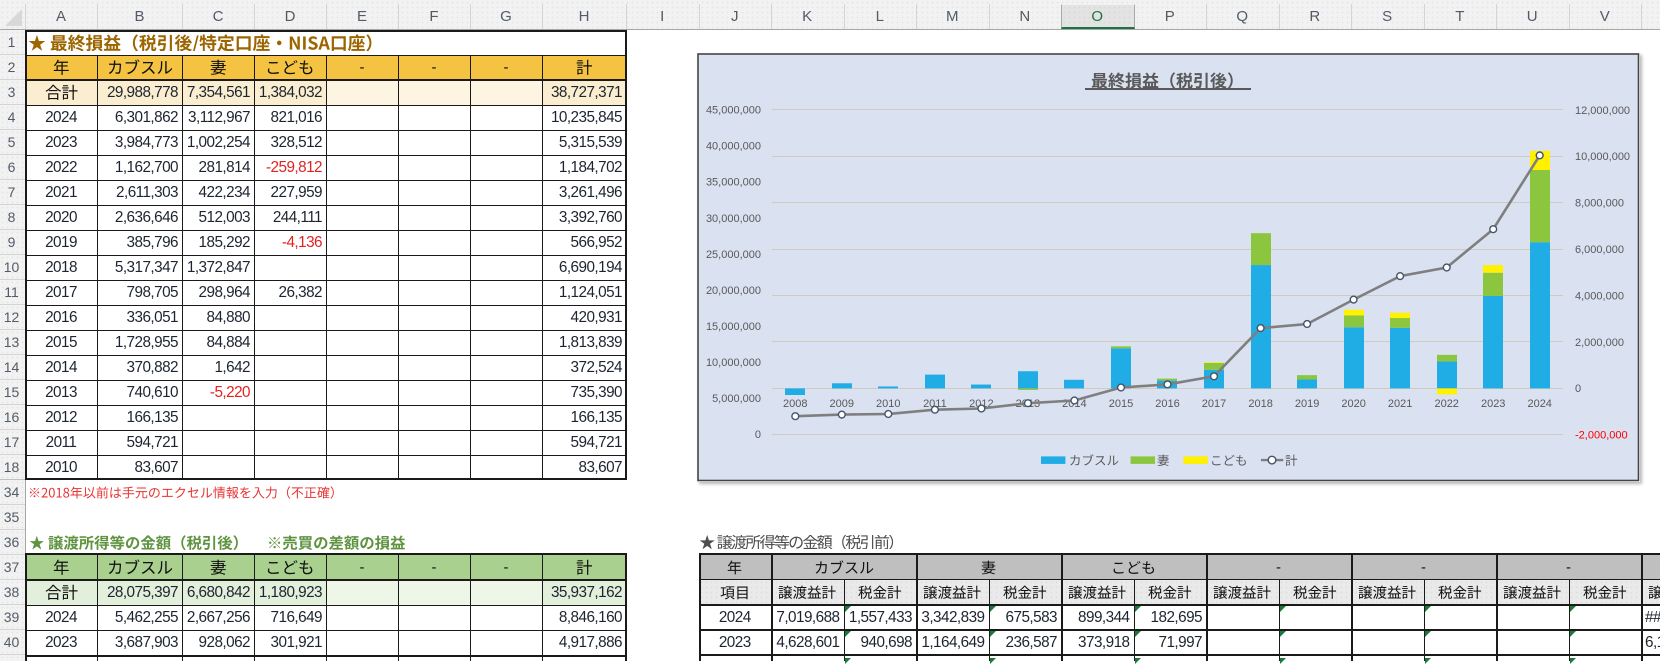 This screenshot has width=1660, height=664. I want to click on svg-text: 2009, so click(842, 404).